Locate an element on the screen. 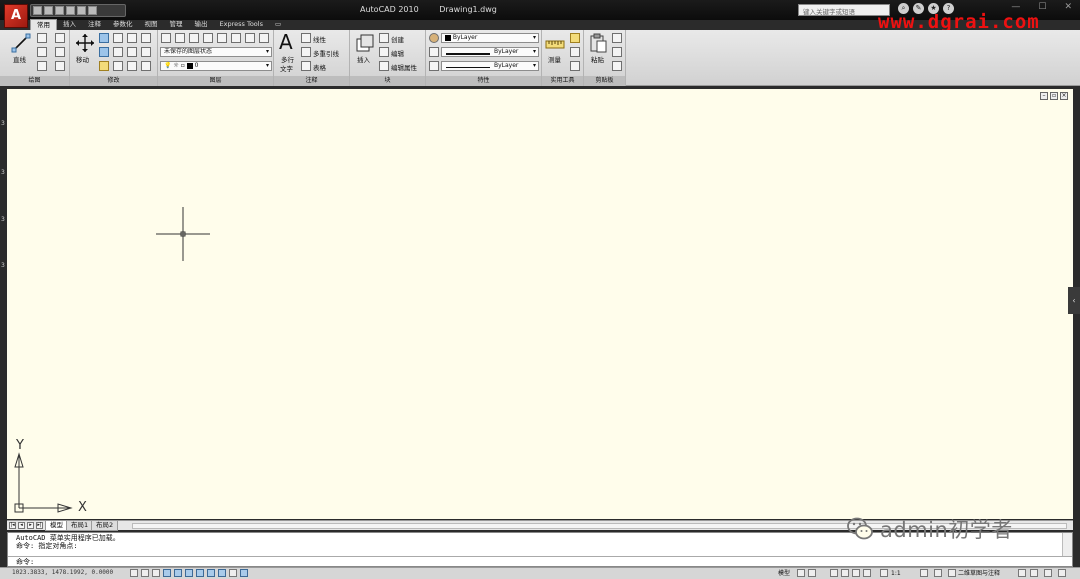 This screenshot has width=1080, height=579. panel-expand-handle: ‹ is located at coordinates (1074, 300).